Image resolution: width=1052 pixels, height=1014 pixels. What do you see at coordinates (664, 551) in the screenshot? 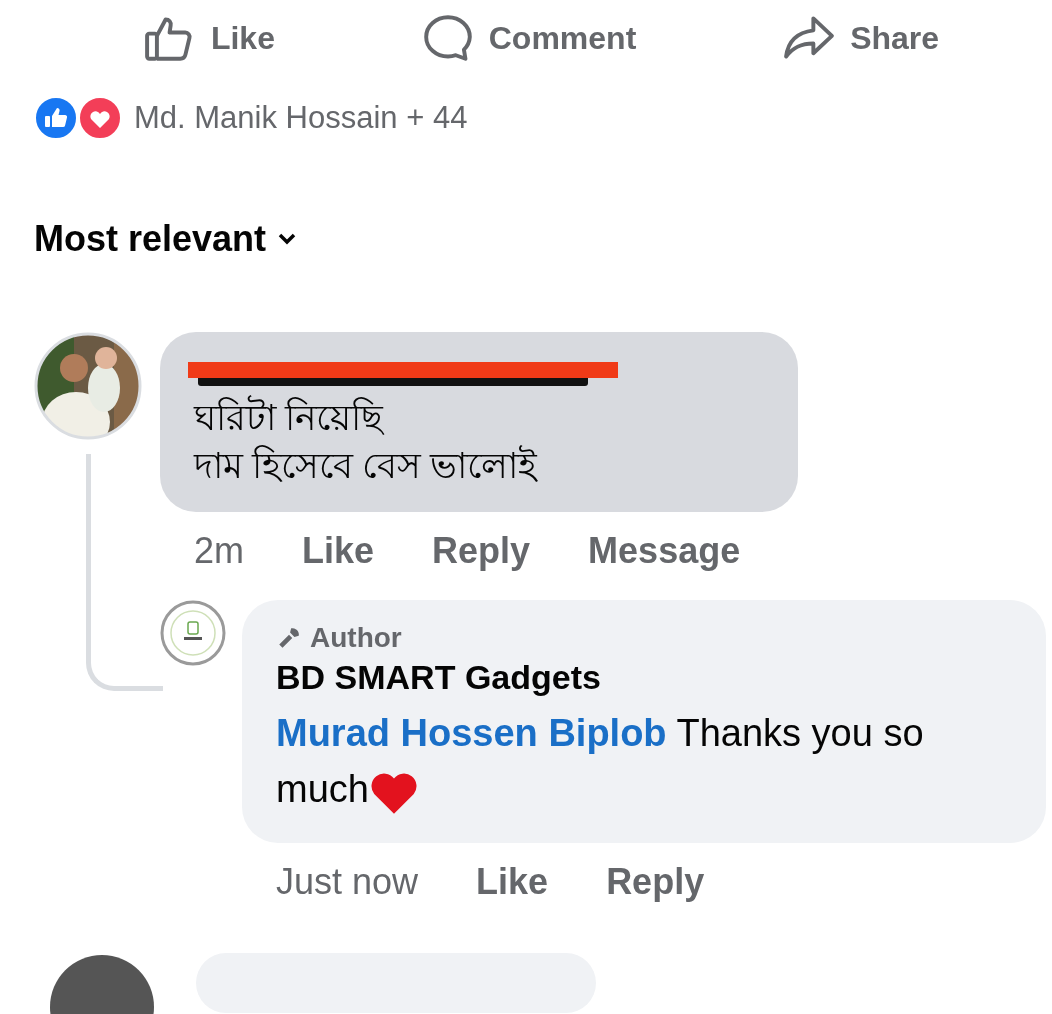
I see `comment-action-link: Message` at bounding box center [664, 551].